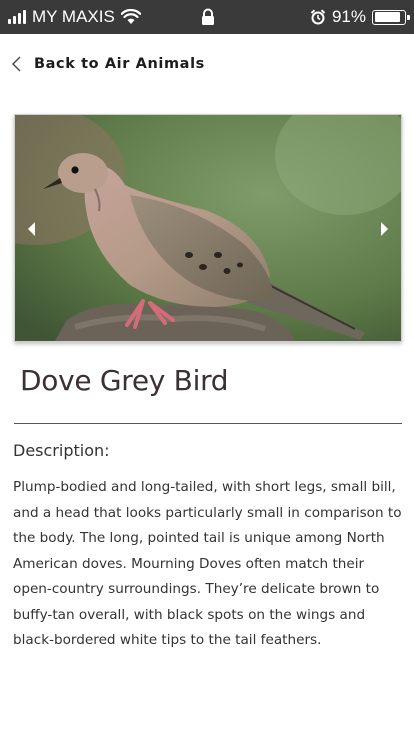  I want to click on next-image-button, so click(384, 229).